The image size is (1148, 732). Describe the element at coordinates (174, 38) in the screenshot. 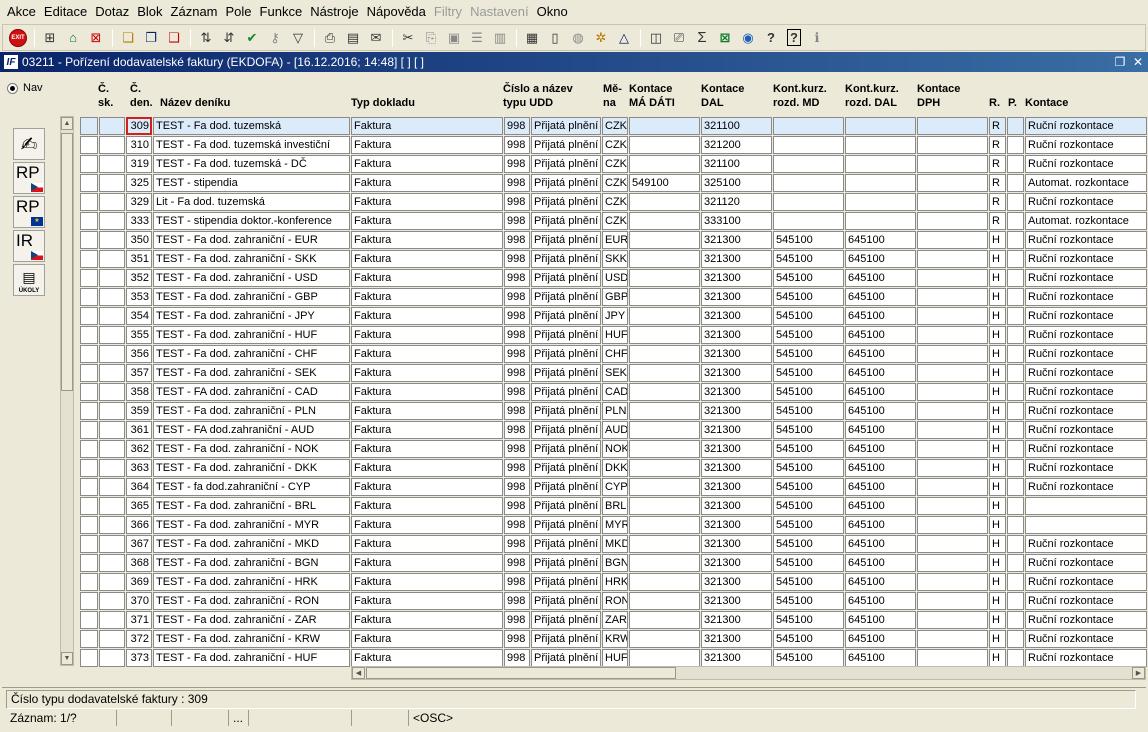

I see `cancel-query-button: ❑` at that location.